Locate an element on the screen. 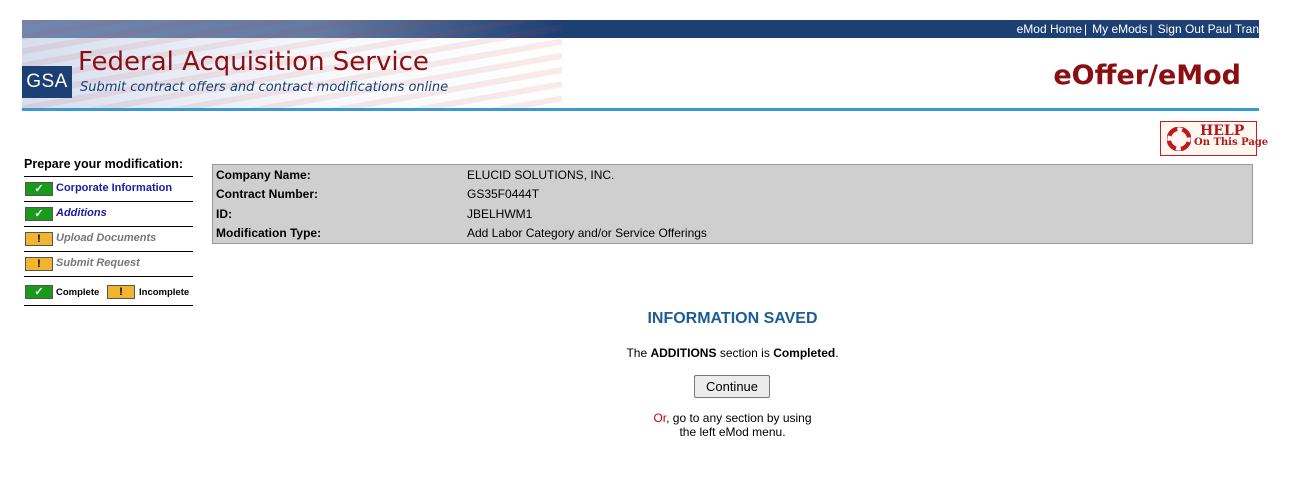  id-value: JBELHWM1 is located at coordinates (500, 214).